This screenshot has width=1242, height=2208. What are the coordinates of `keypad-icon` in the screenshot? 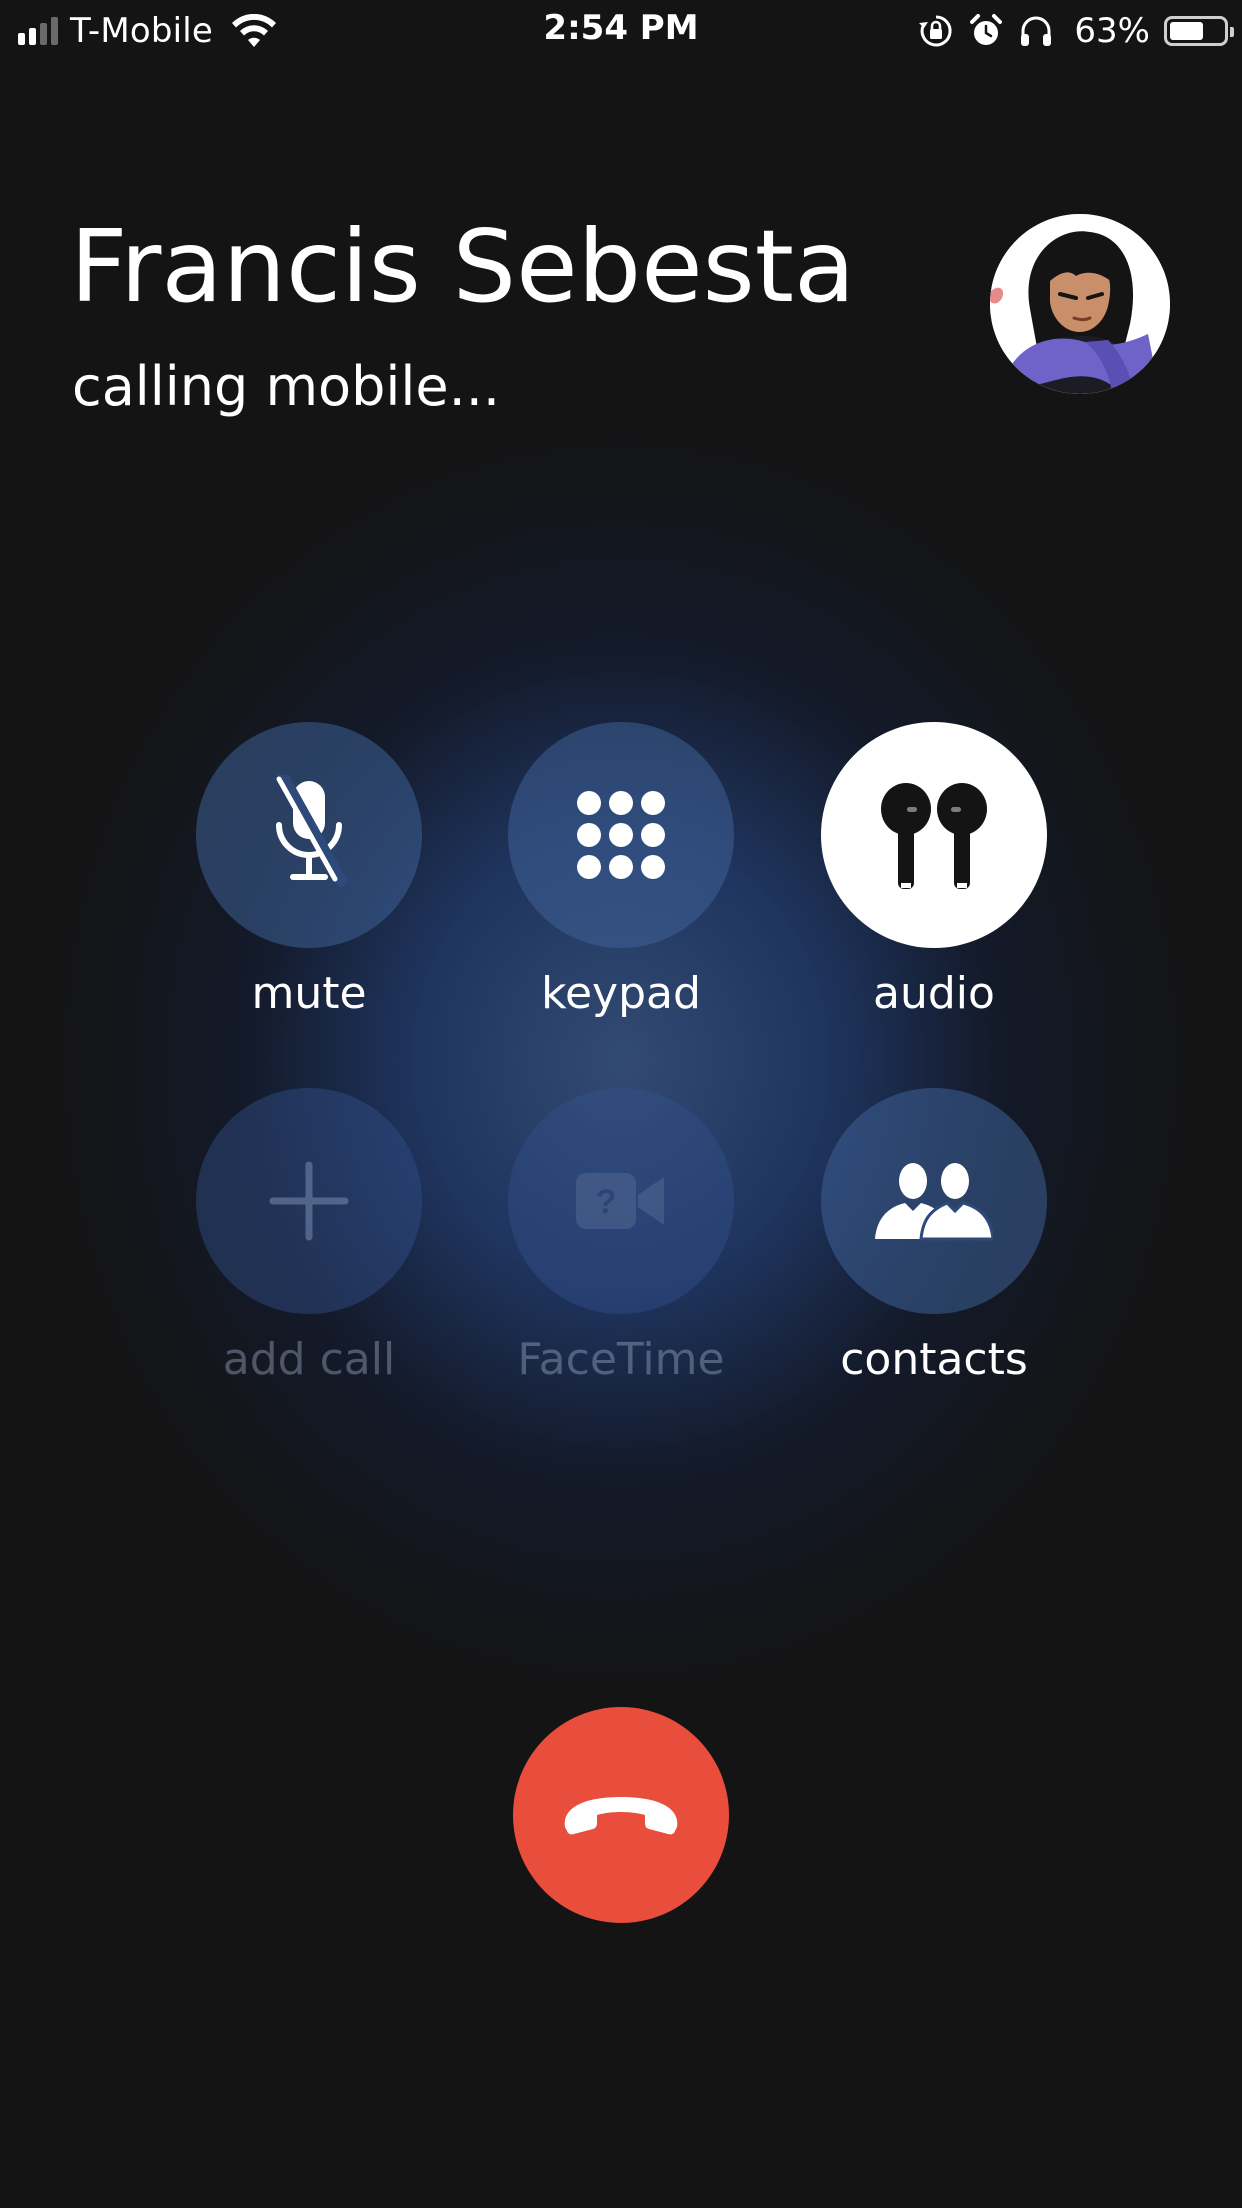 It's located at (621, 835).